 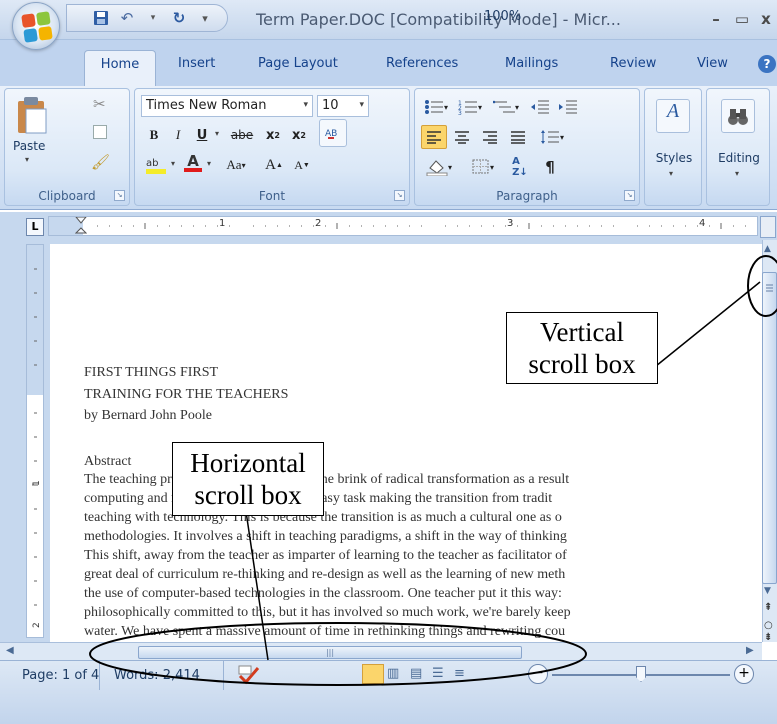 What do you see at coordinates (248, 463) in the screenshot?
I see `callout-line: Horizontal` at bounding box center [248, 463].